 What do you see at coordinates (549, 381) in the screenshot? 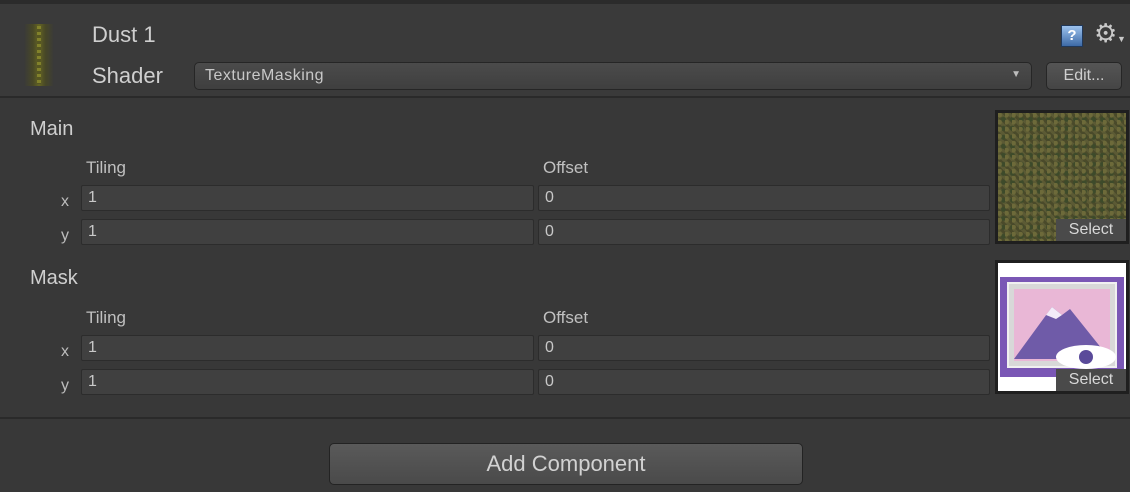
I see `mask-offset-y-value: 0` at bounding box center [549, 381].